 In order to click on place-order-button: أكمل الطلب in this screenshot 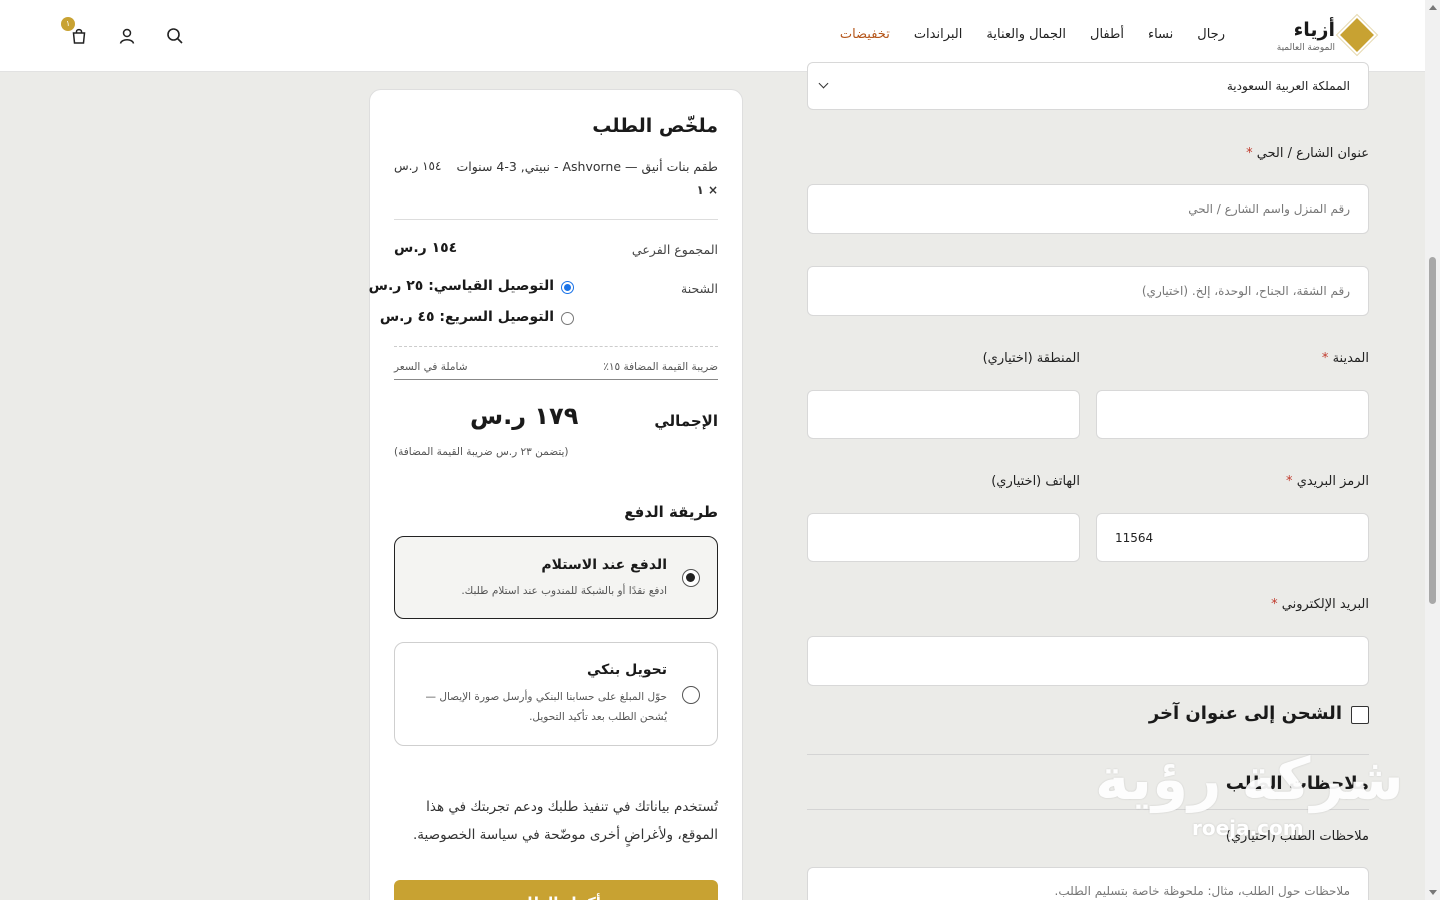, I will do `click(556, 890)`.